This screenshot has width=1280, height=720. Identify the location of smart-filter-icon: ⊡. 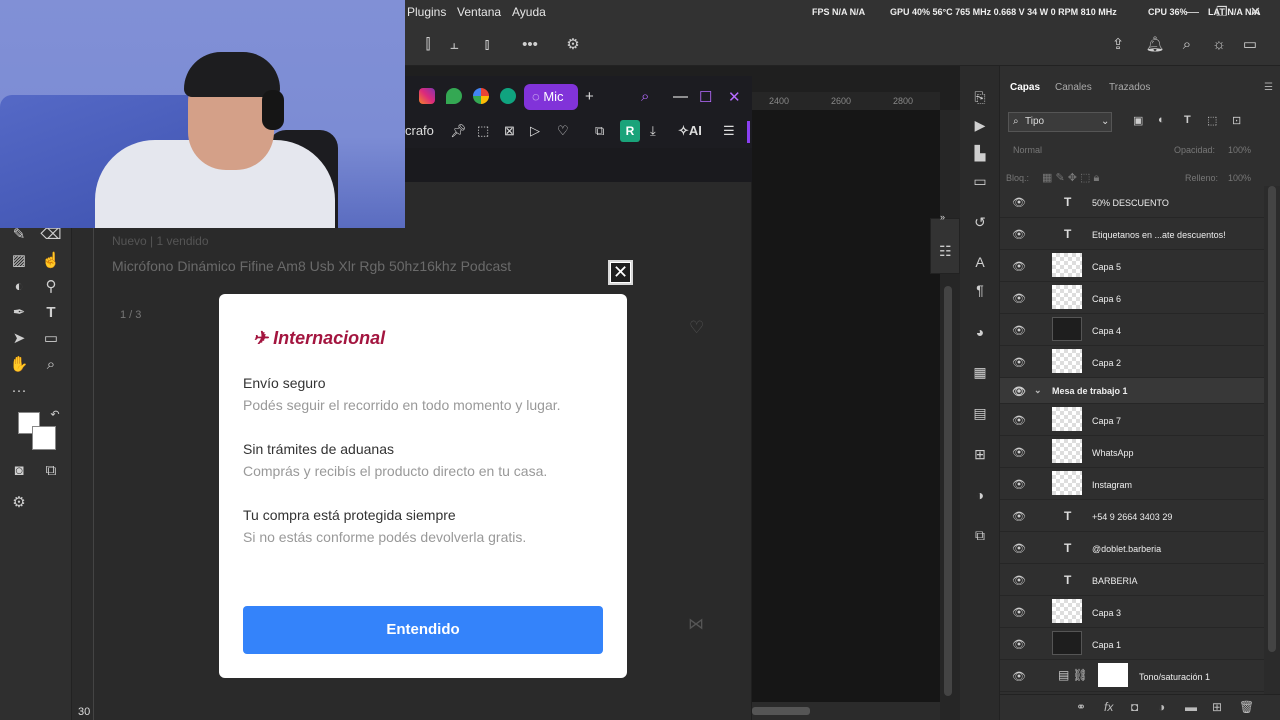
(1236, 120).